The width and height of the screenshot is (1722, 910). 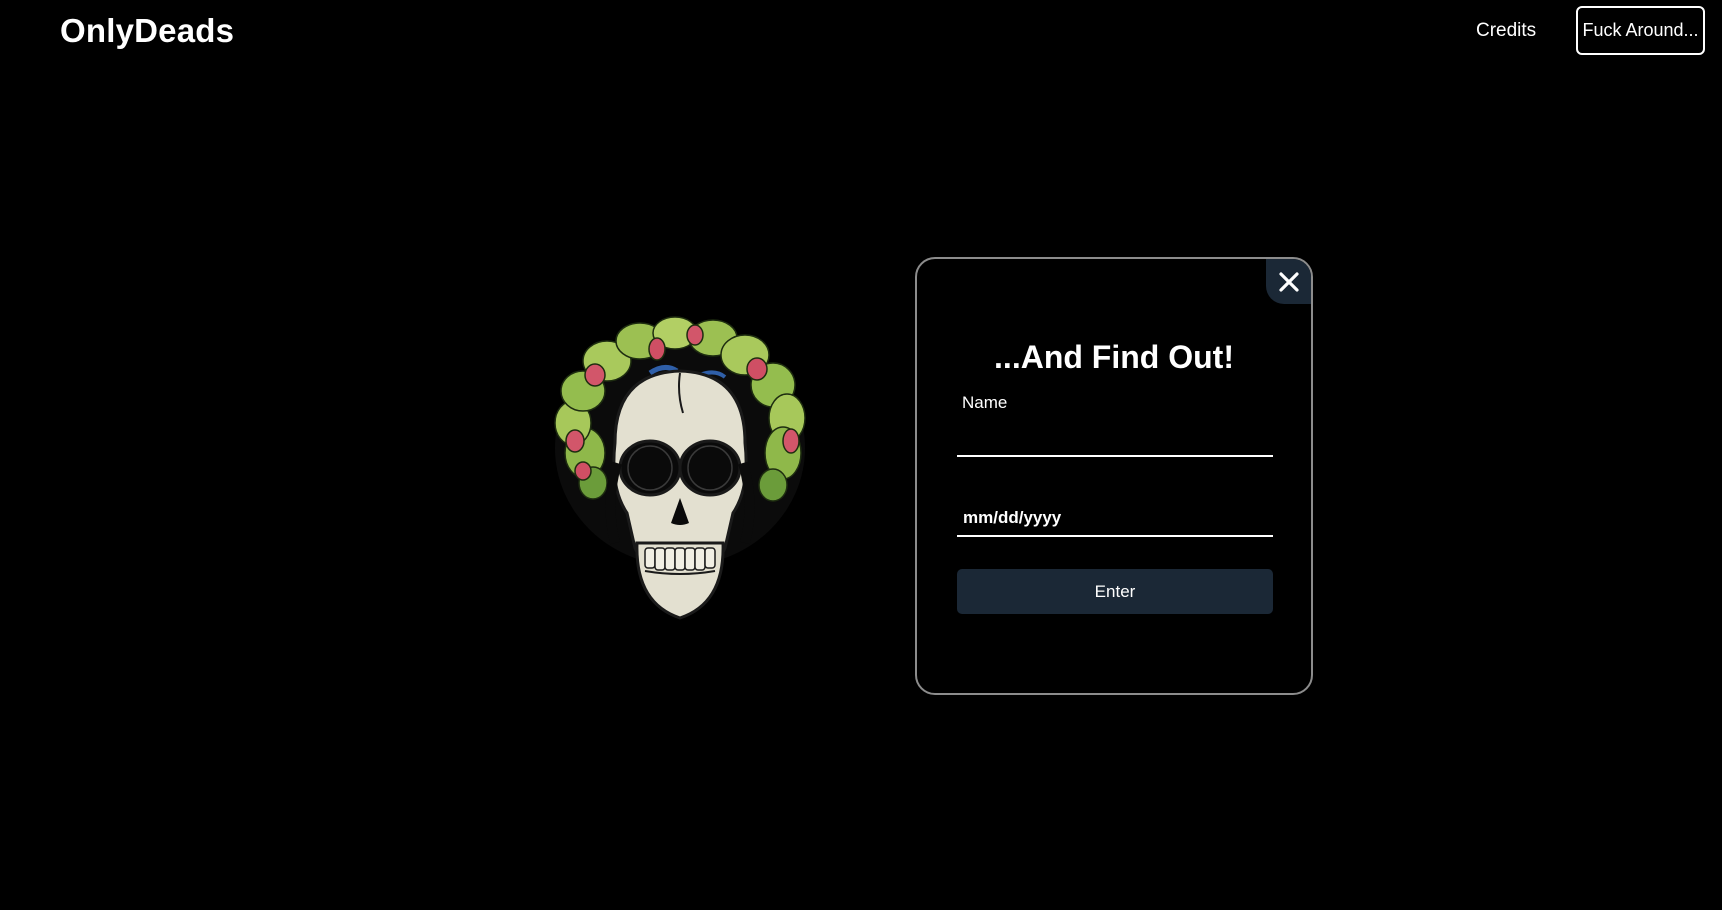 I want to click on teeth, so click(x=680, y=559).